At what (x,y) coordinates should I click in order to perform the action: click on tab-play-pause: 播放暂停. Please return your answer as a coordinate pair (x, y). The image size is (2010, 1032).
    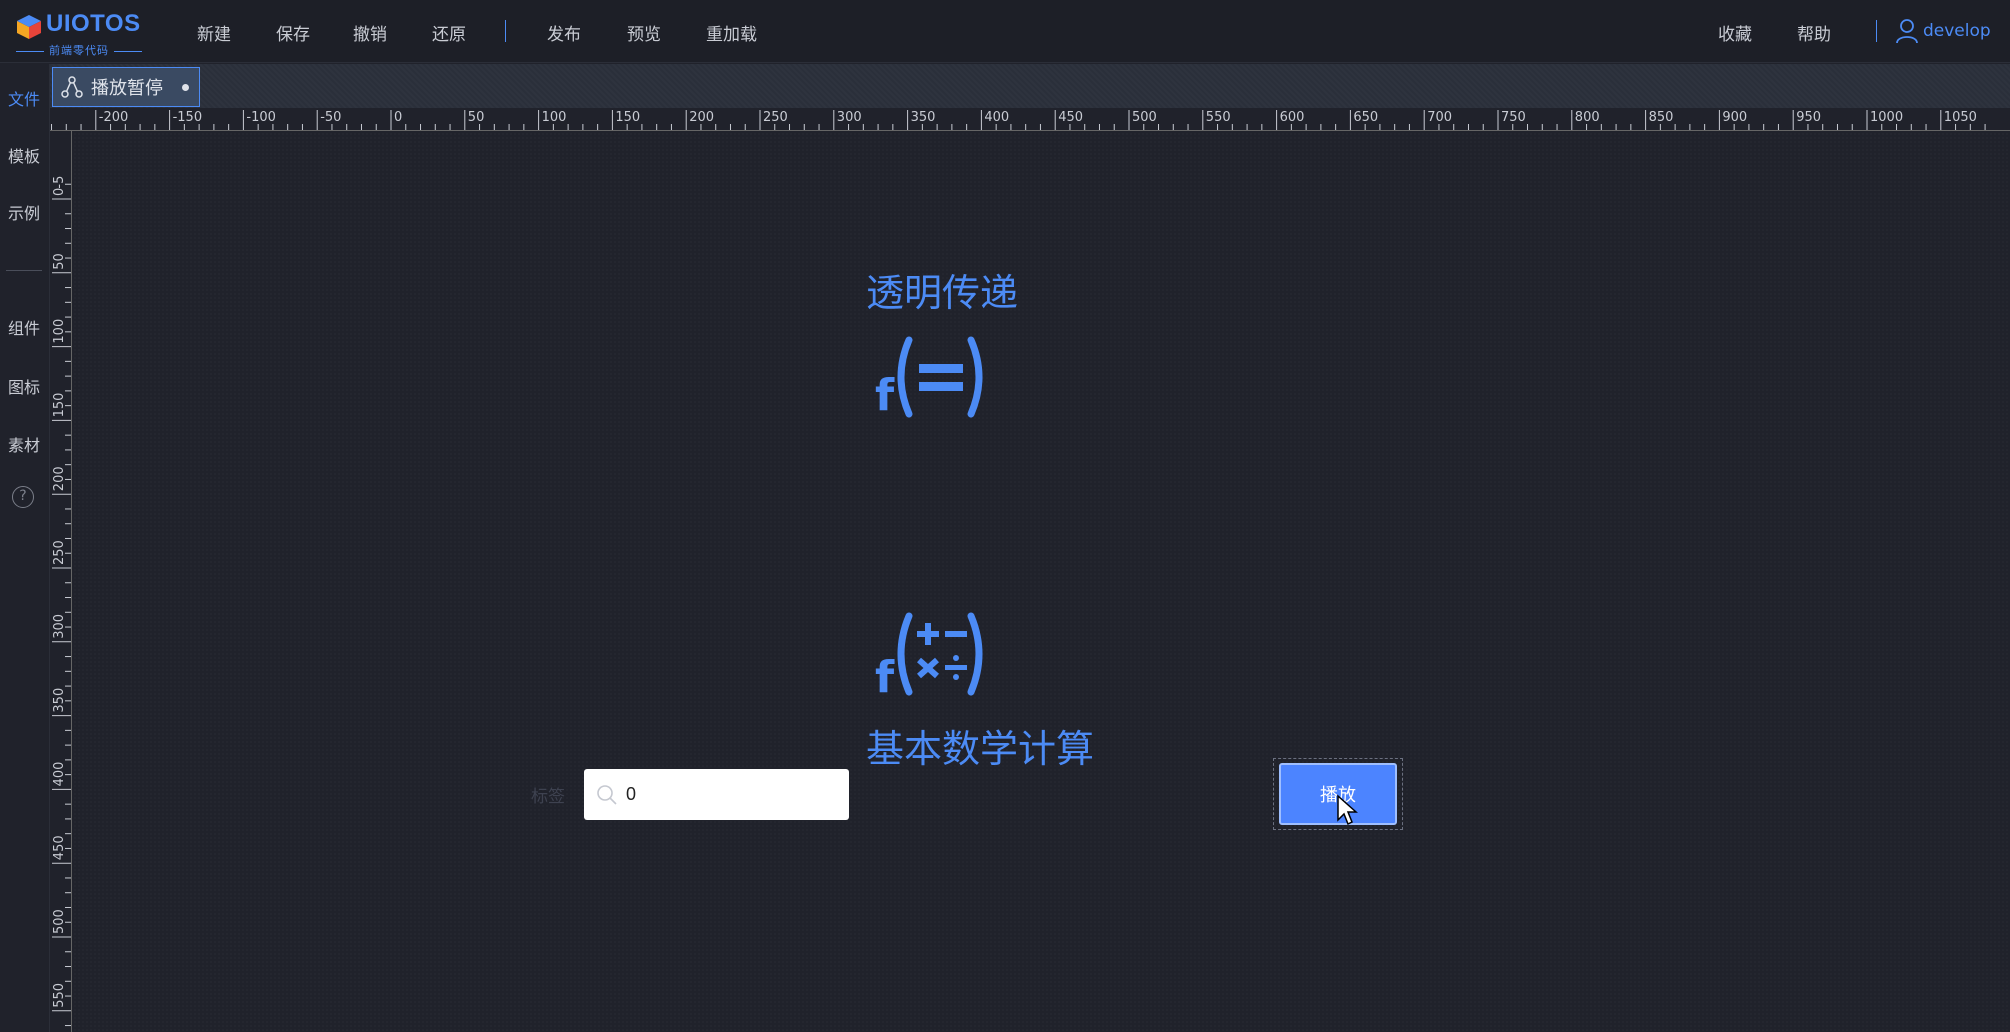
    Looking at the image, I should click on (126, 87).